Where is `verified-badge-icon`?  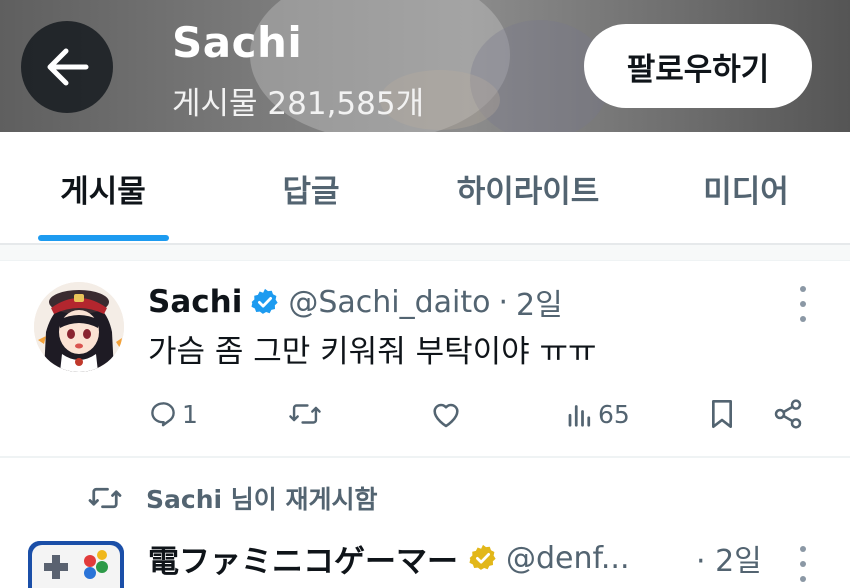
verified-badge-icon is located at coordinates (265, 302).